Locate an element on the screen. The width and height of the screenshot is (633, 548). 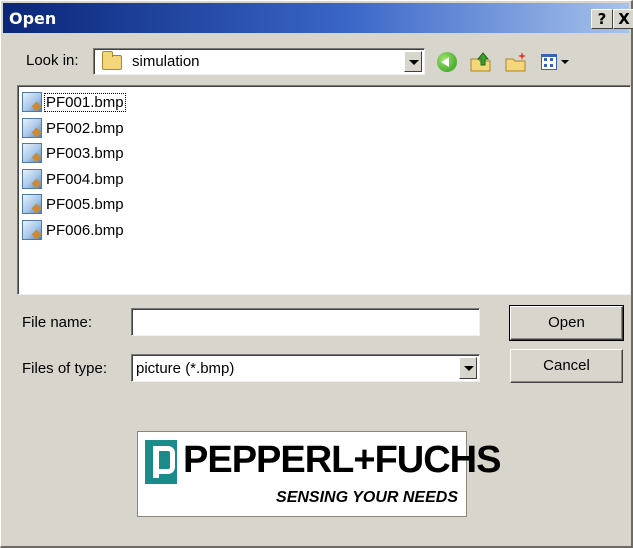
file-item: PF002.bmp is located at coordinates (73, 128).